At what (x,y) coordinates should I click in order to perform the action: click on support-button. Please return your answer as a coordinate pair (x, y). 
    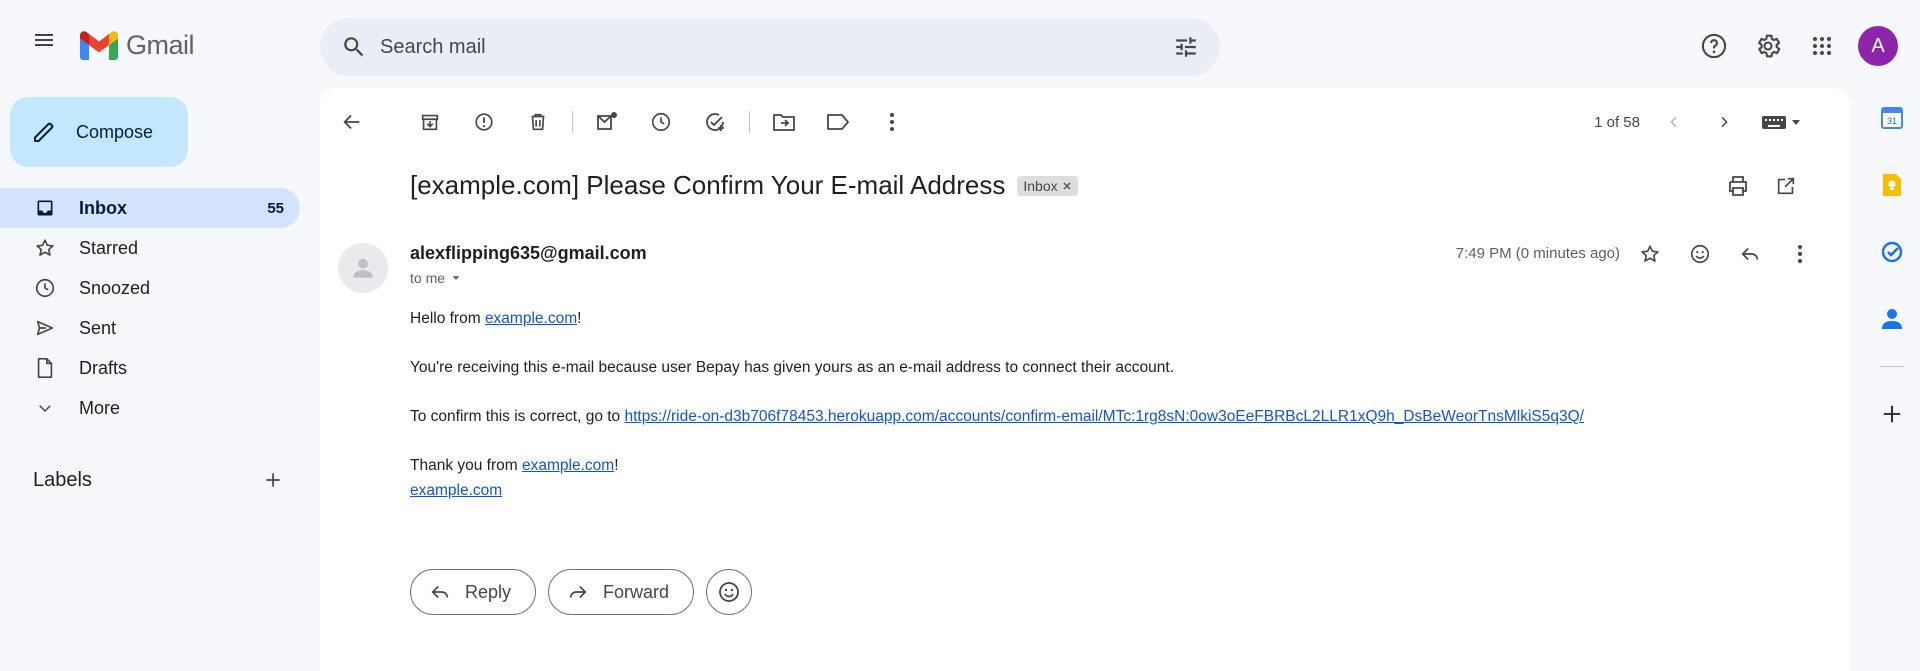
    Looking at the image, I should click on (1714, 46).